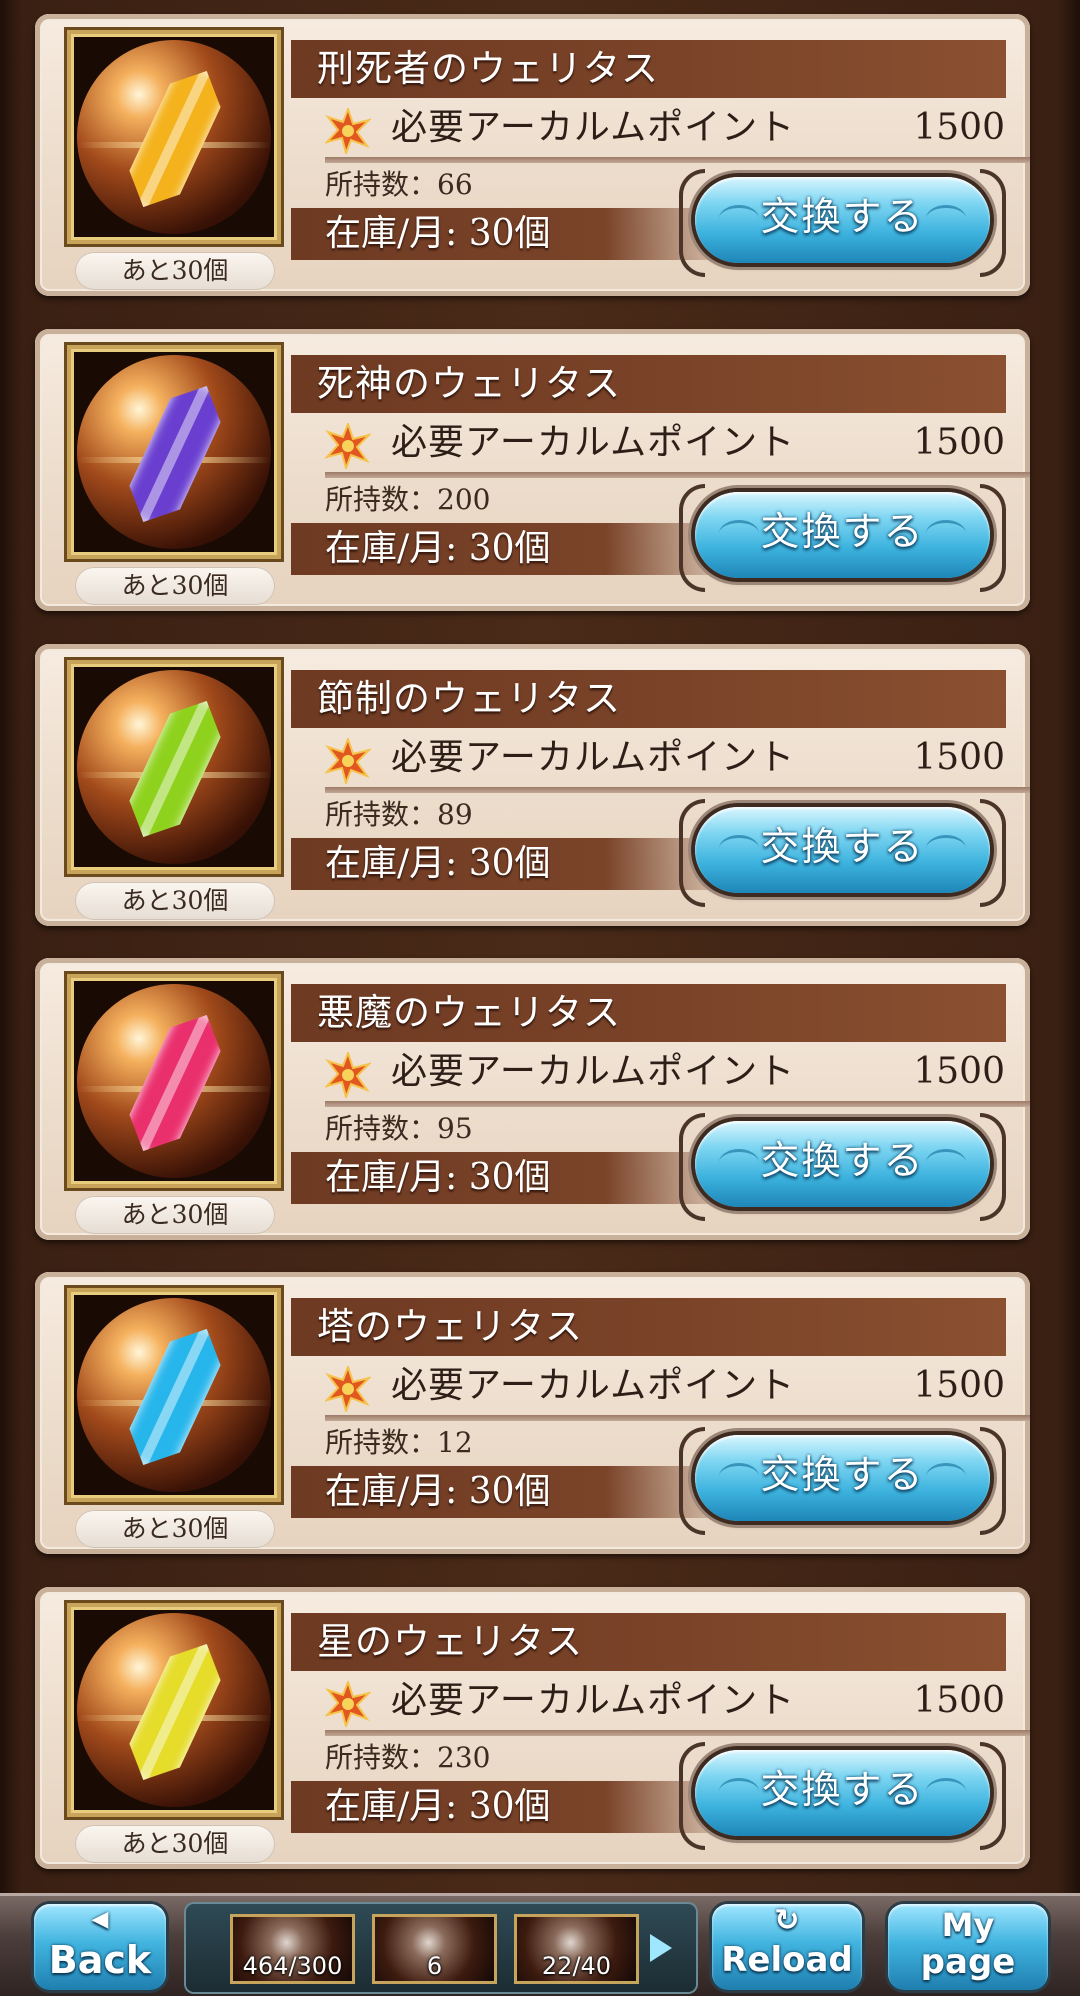 The width and height of the screenshot is (1080, 1996). Describe the element at coordinates (455, 814) in the screenshot. I see `owned-value: 89` at that location.